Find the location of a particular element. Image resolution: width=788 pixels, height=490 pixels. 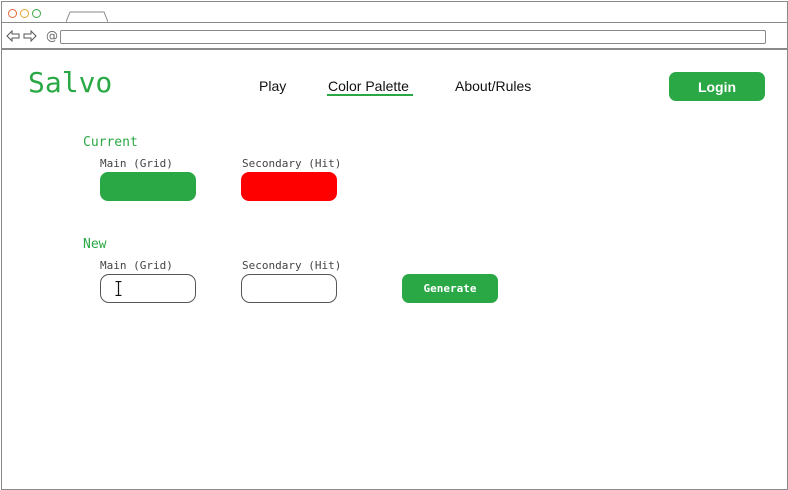

close-window-icon is located at coordinates (12, 13).